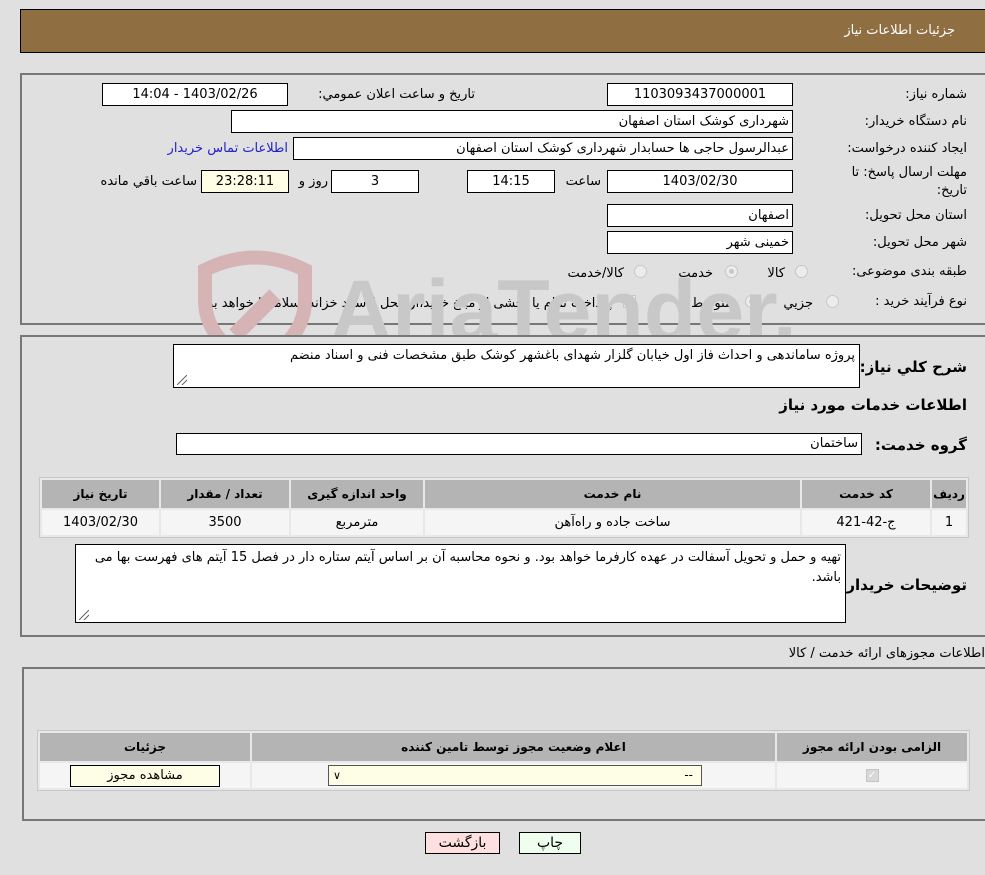  I want to click on service-group-field: ساختمان, so click(519, 444).